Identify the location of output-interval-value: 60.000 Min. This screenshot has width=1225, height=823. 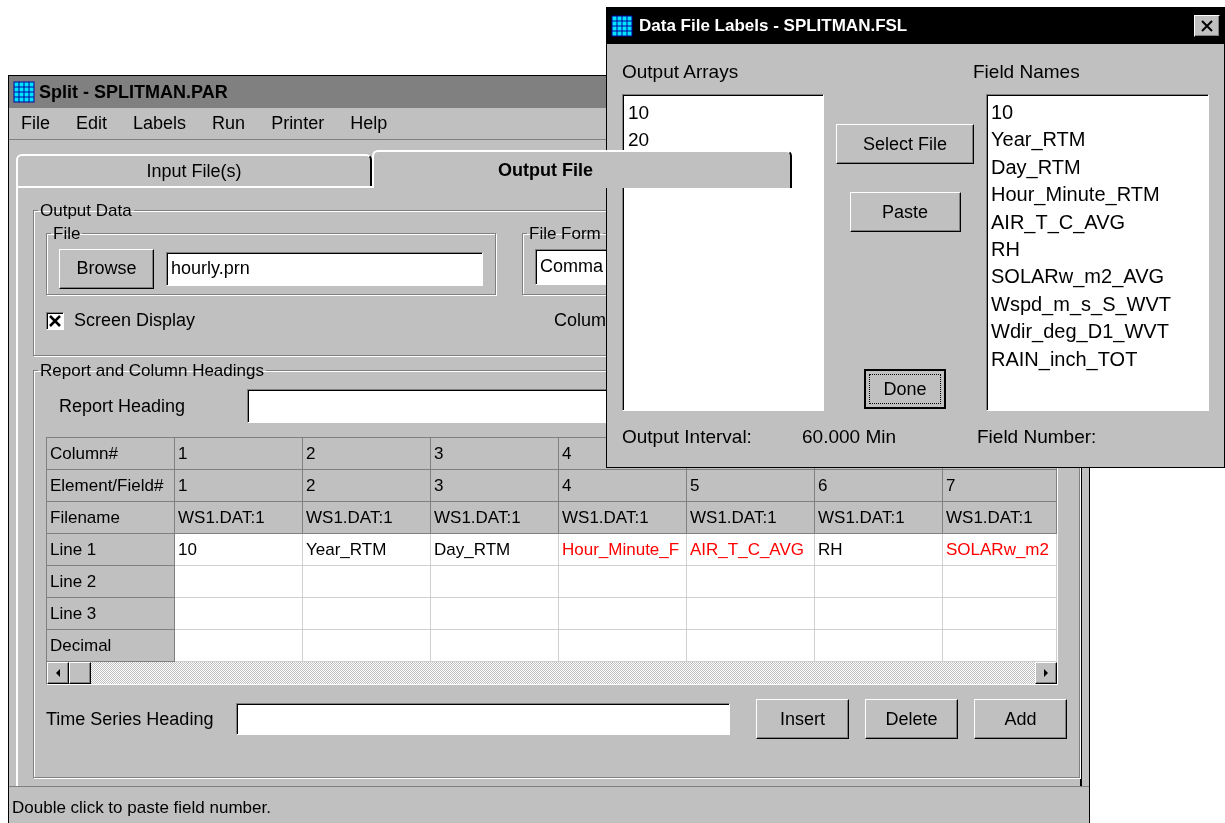
(849, 437).